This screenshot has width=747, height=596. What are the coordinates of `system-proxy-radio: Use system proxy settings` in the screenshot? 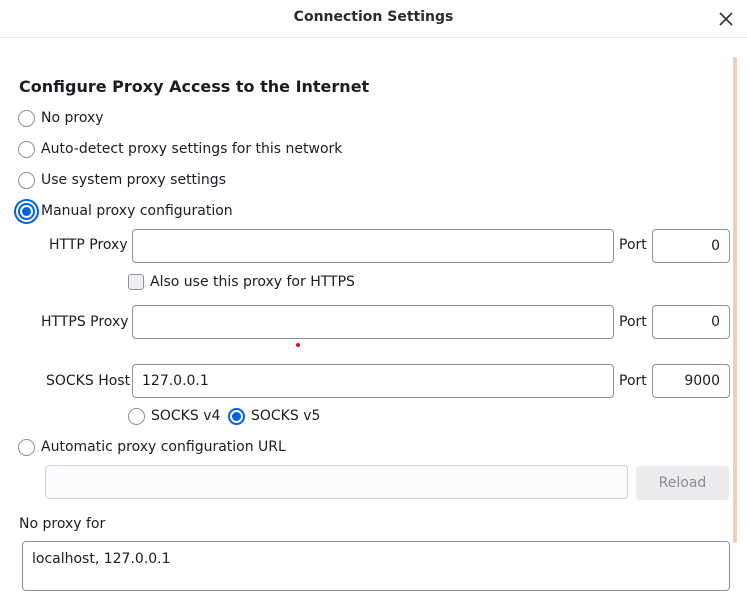 It's located at (122, 180).